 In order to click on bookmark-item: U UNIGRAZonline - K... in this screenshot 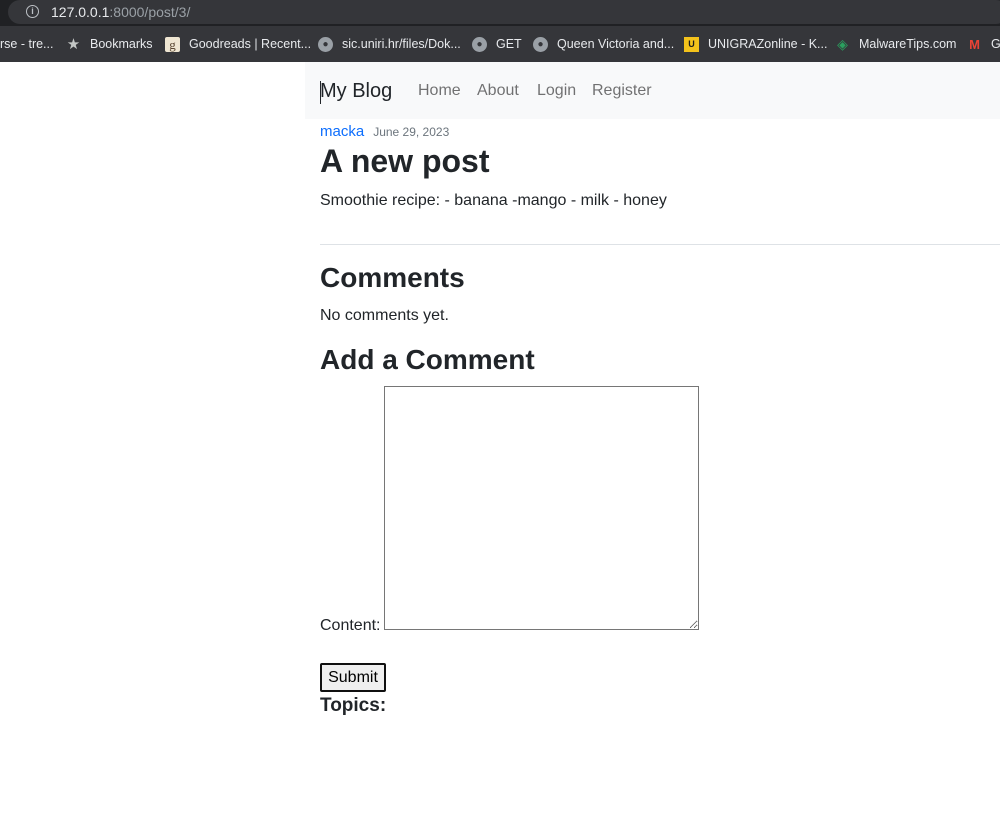, I will do `click(755, 44)`.